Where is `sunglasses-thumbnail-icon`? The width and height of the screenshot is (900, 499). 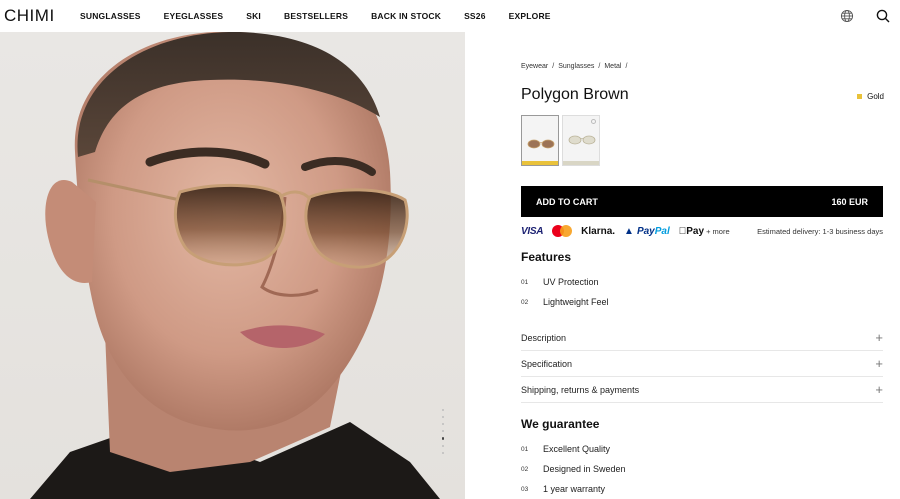 sunglasses-thumbnail-icon is located at coordinates (541, 144).